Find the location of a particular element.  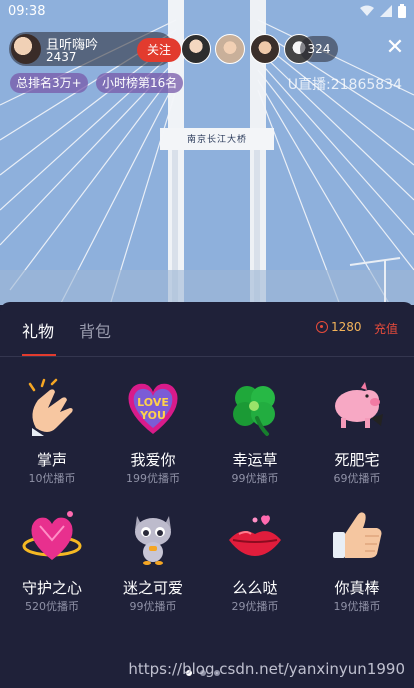

gift-price: 199优播币 is located at coordinates (153, 478).